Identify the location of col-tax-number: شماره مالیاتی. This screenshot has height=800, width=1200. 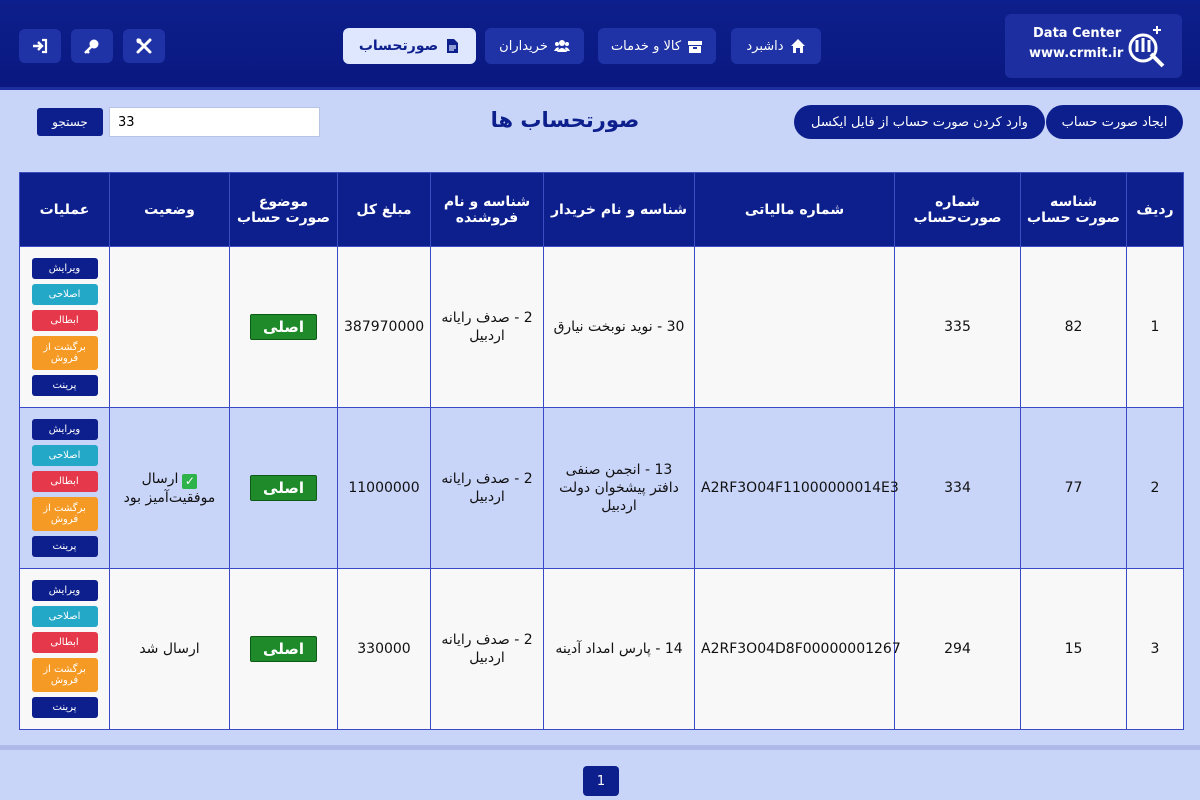
(794, 209).